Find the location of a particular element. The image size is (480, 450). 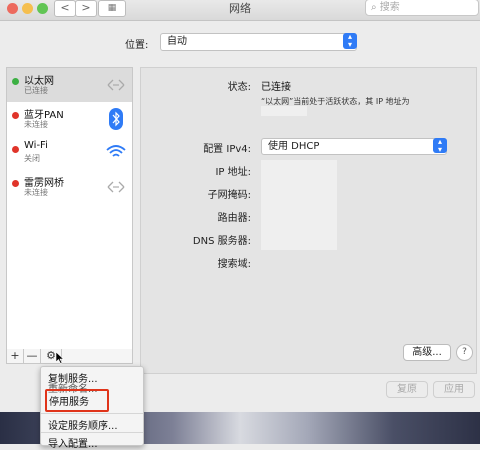

dns-server-label: DNS 服务器: is located at coordinates (221, 241).